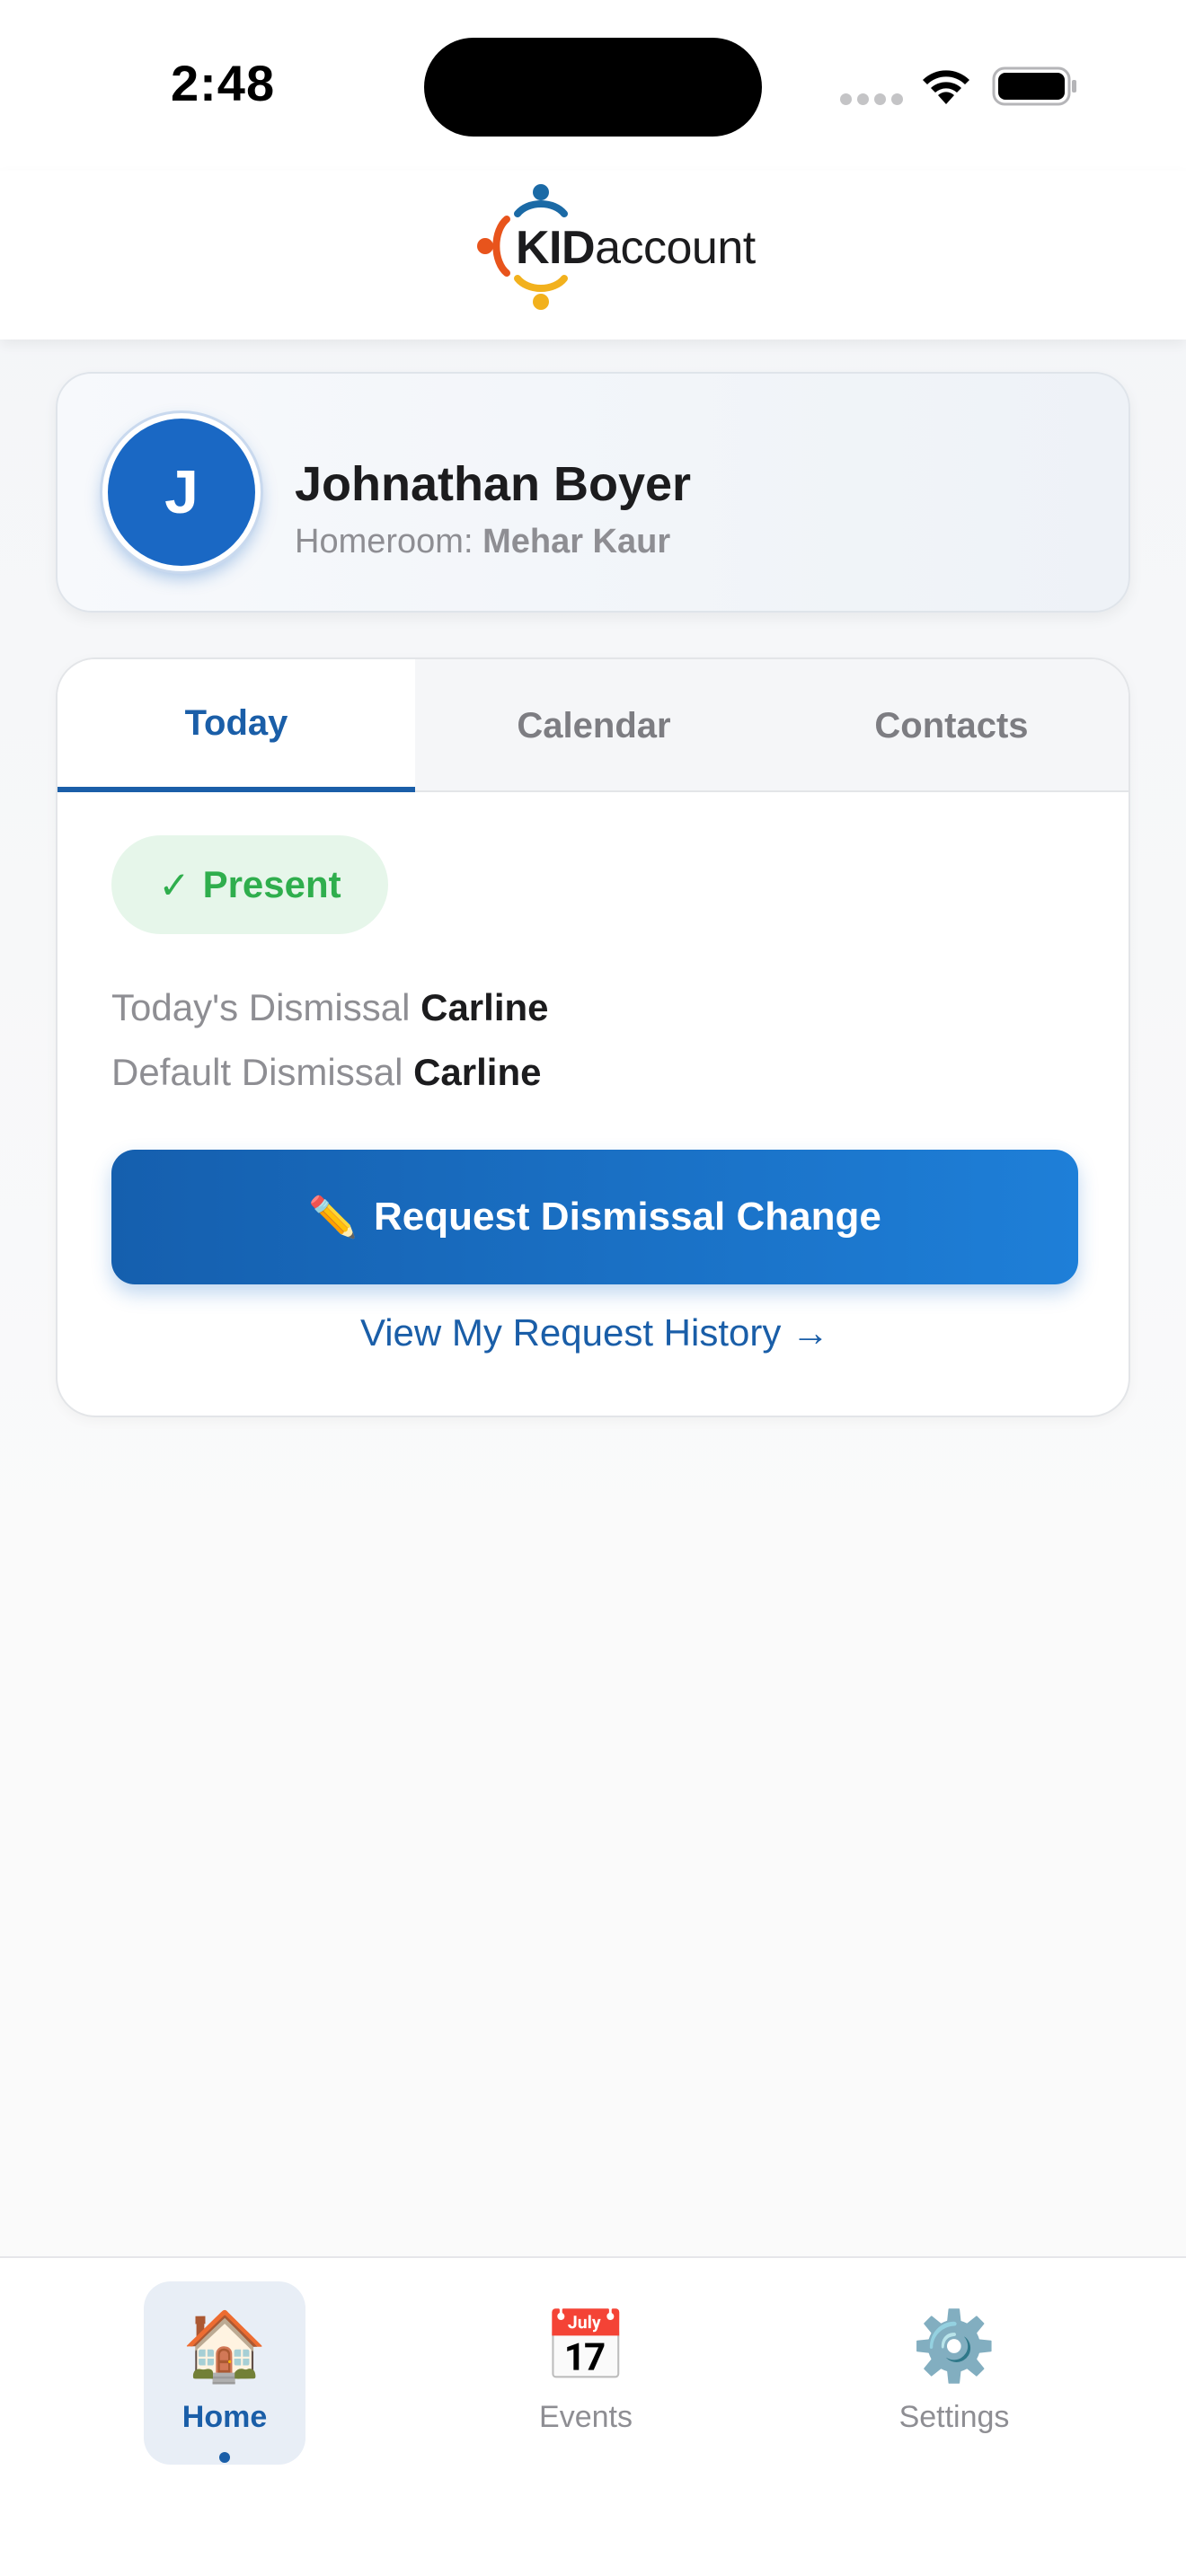 Image resolution: width=1186 pixels, height=2576 pixels. I want to click on tab-calendar: Calendar, so click(594, 725).